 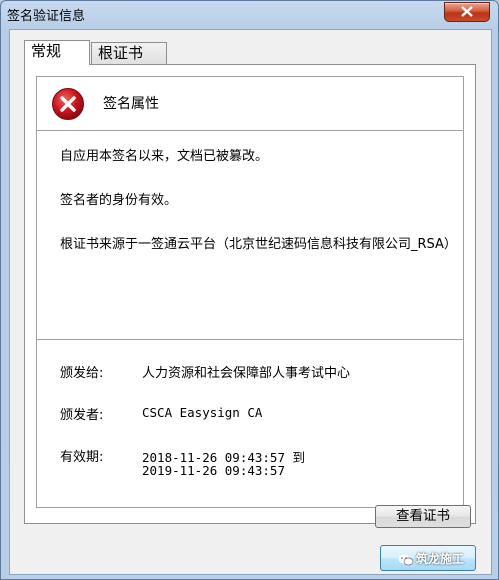 I want to click on tab-root-certificate-label: 根证书, so click(x=121, y=53).